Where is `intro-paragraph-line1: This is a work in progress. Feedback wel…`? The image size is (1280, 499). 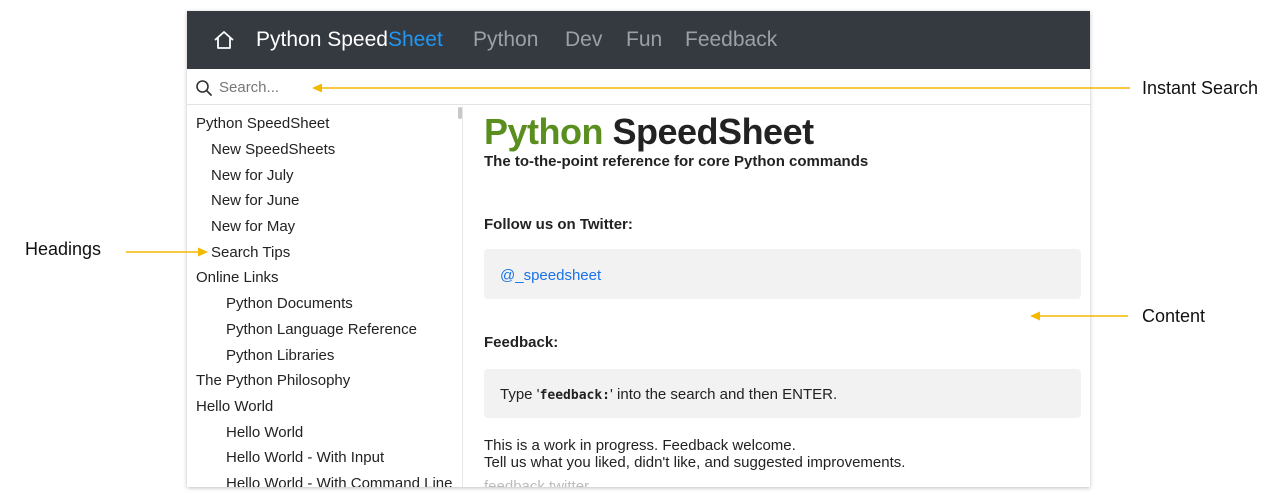 intro-paragraph-line1: This is a work in progress. Feedback wel… is located at coordinates (640, 445).